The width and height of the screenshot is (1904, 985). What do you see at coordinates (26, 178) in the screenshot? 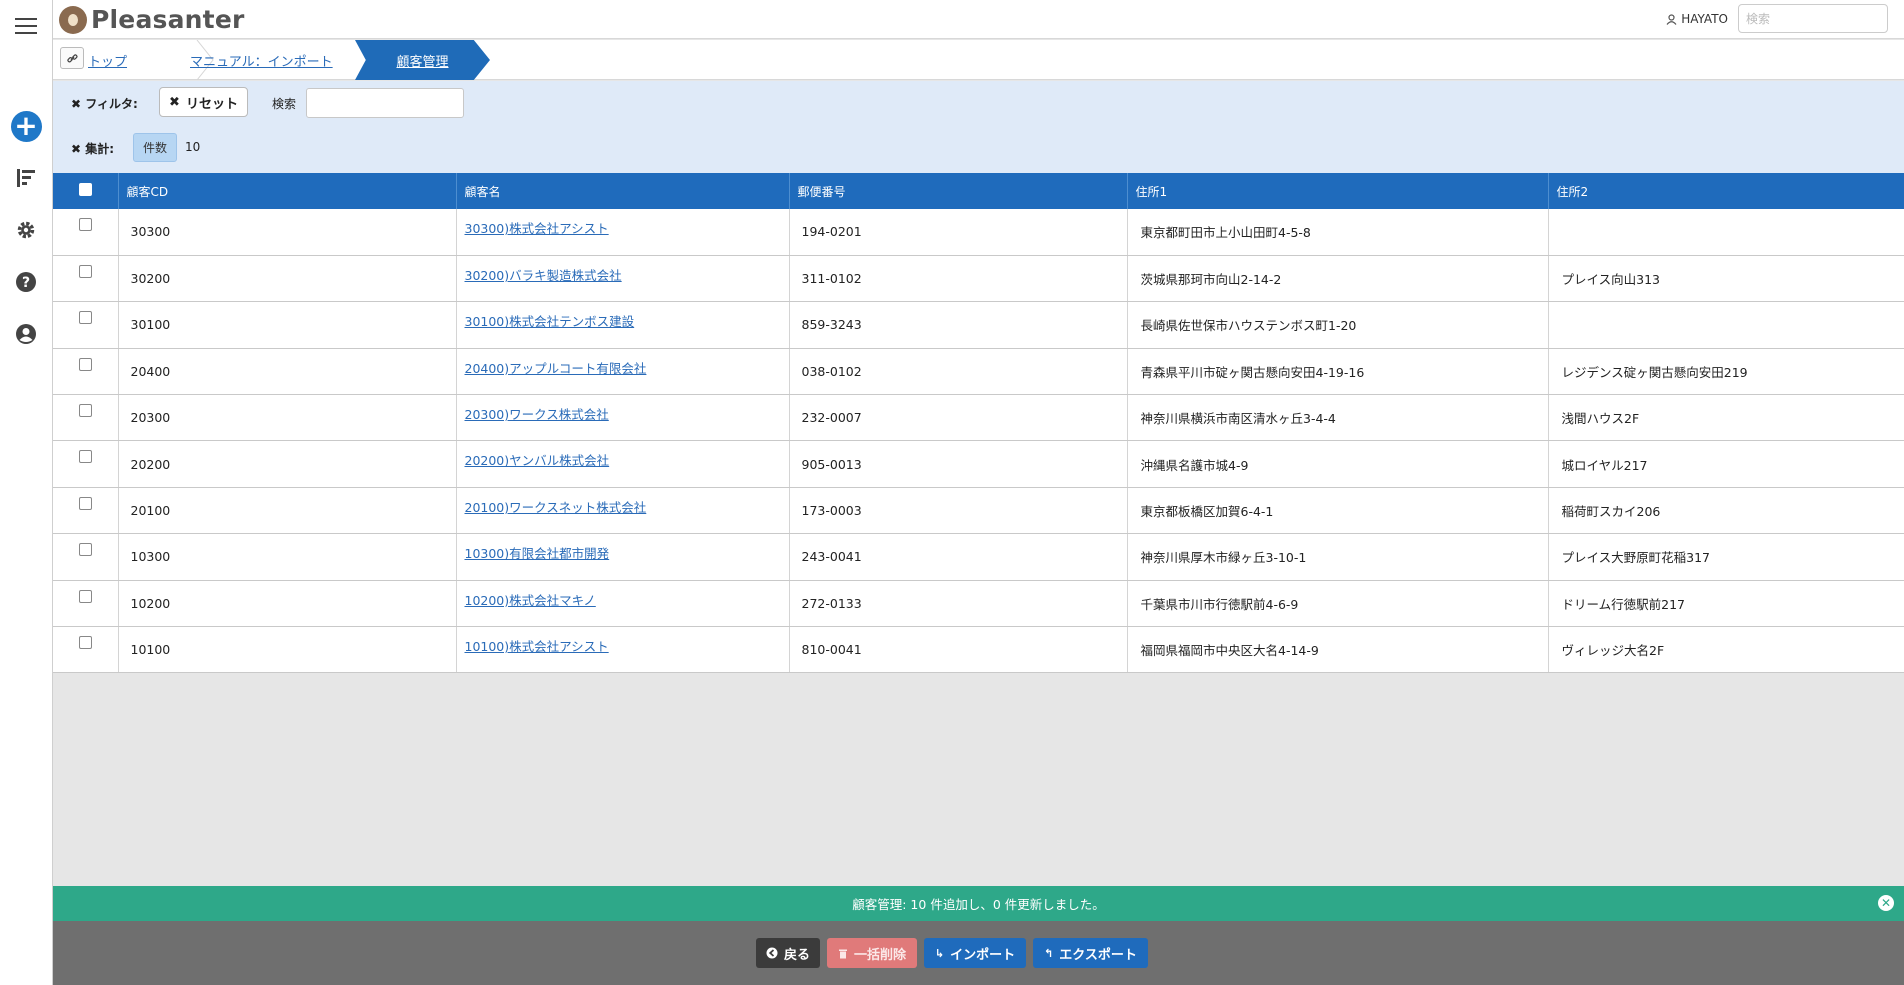
I see `sort-icon` at bounding box center [26, 178].